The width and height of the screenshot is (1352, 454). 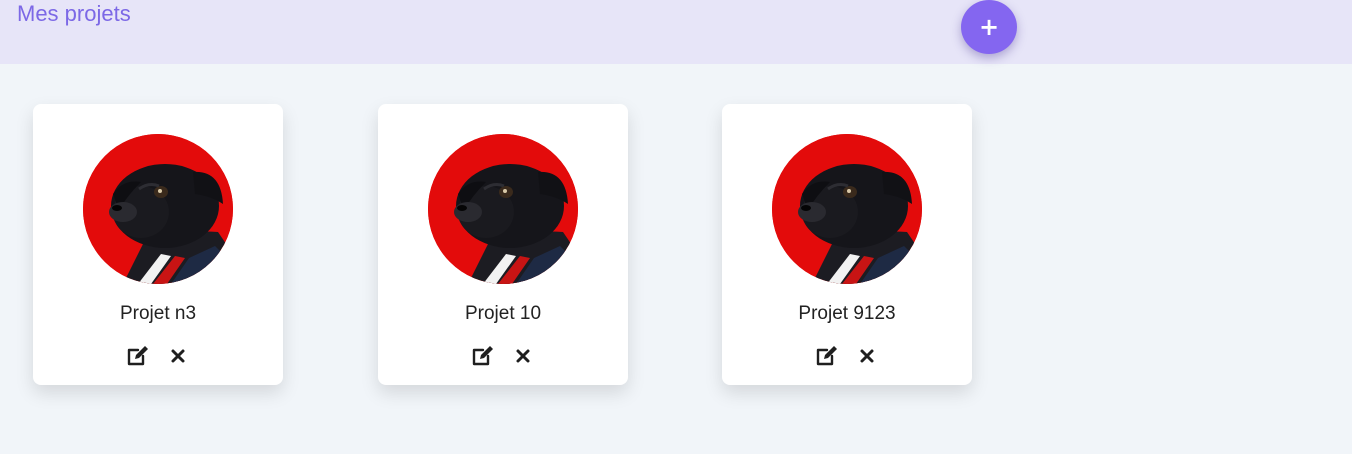 I want to click on project-card: Projet 9123, so click(x=847, y=244).